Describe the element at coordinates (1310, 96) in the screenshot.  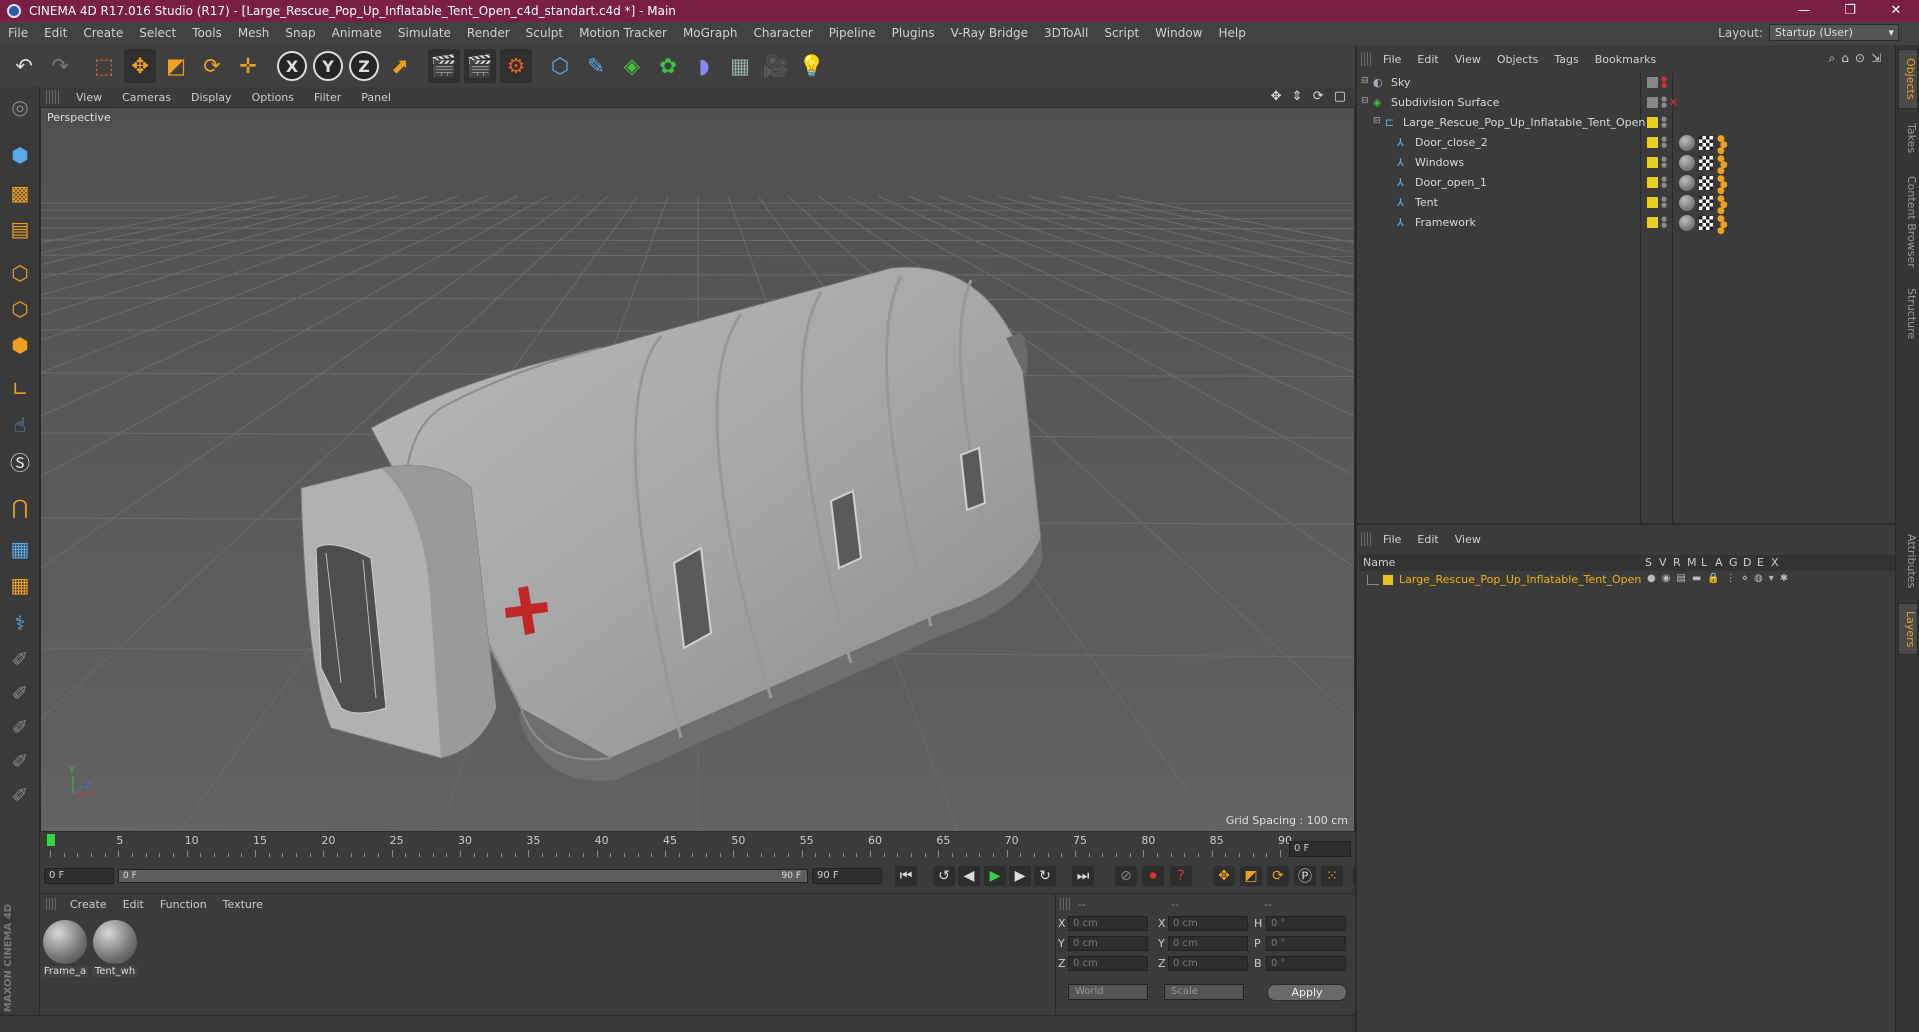
I see `viewport-navigation-icons: ✥ ⇕ ⟳ ▢` at that location.